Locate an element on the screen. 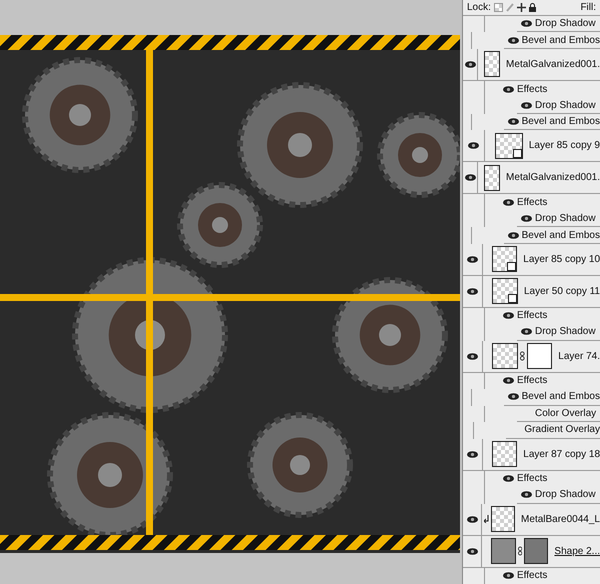 The height and width of the screenshot is (584, 600). layer-name: Layer 87 copy 18 is located at coordinates (561, 454).